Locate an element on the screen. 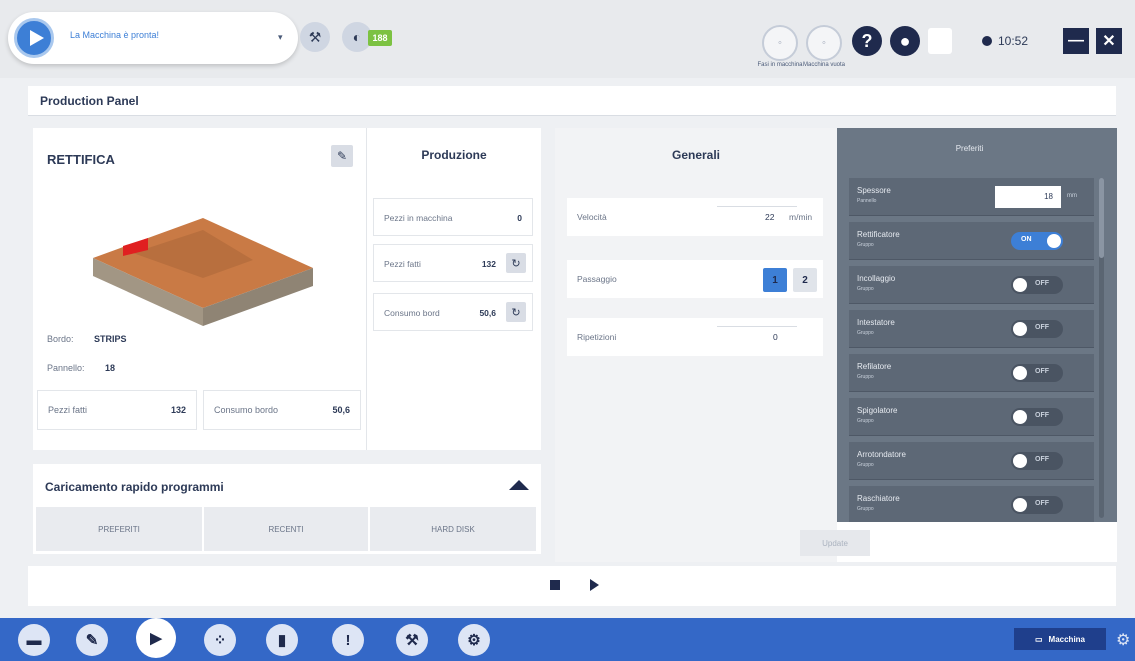 Image resolution: width=1135 pixels, height=661 pixels. row-label: Consumo bord is located at coordinates (412, 313).